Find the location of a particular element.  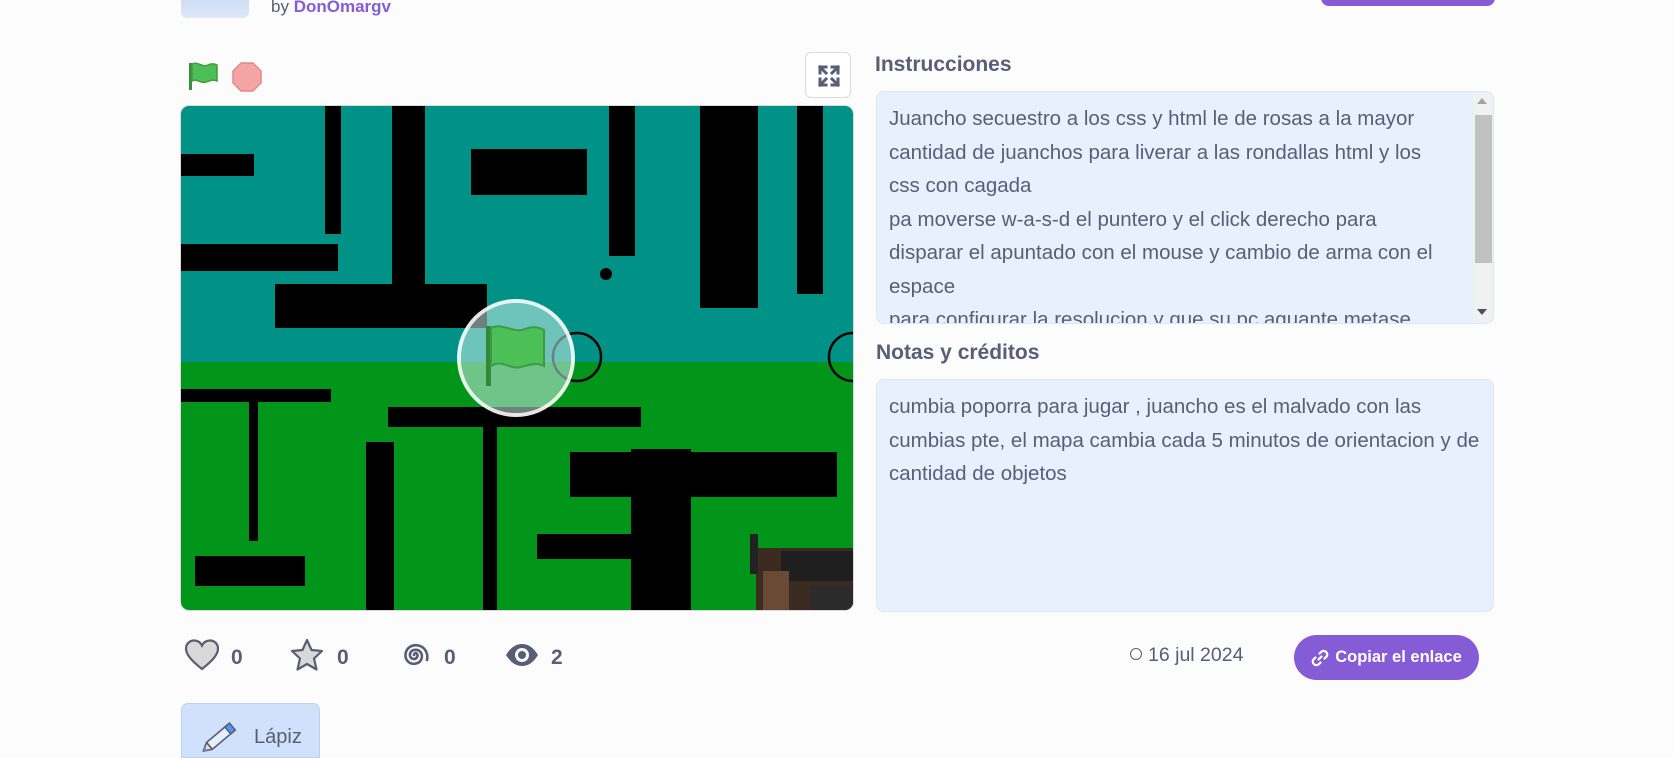

header-action-button is located at coordinates (1408, 3).